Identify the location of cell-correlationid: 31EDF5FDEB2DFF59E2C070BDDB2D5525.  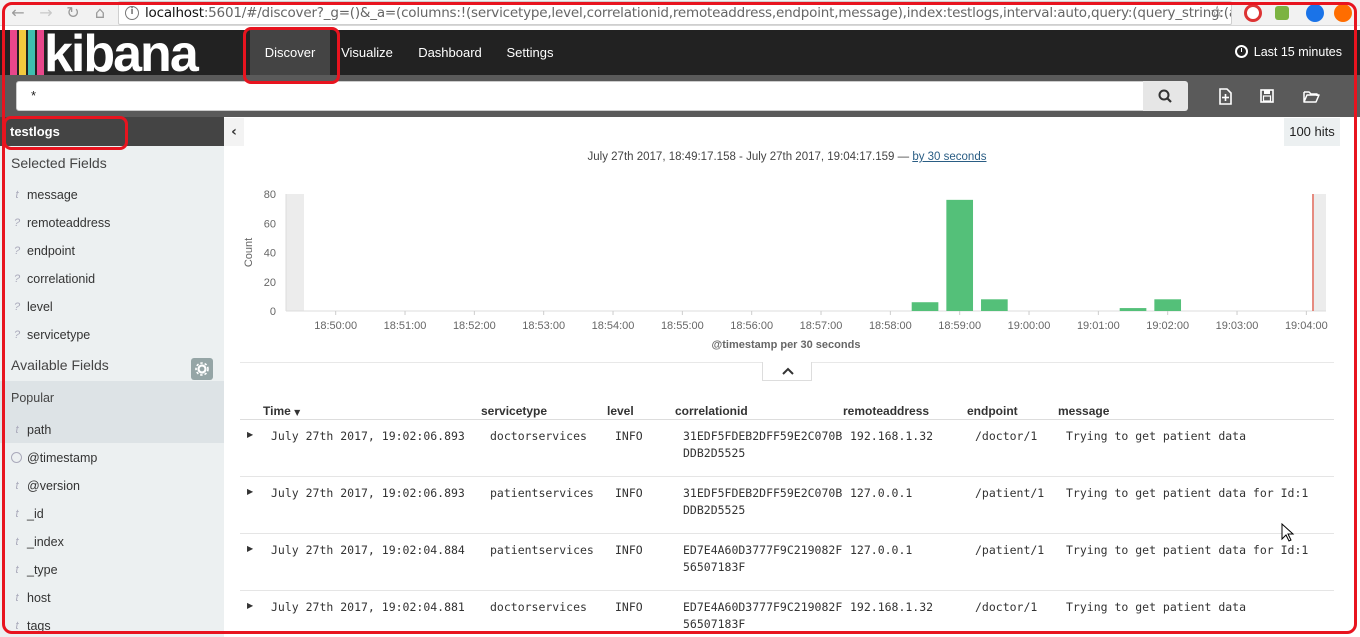
(763, 501).